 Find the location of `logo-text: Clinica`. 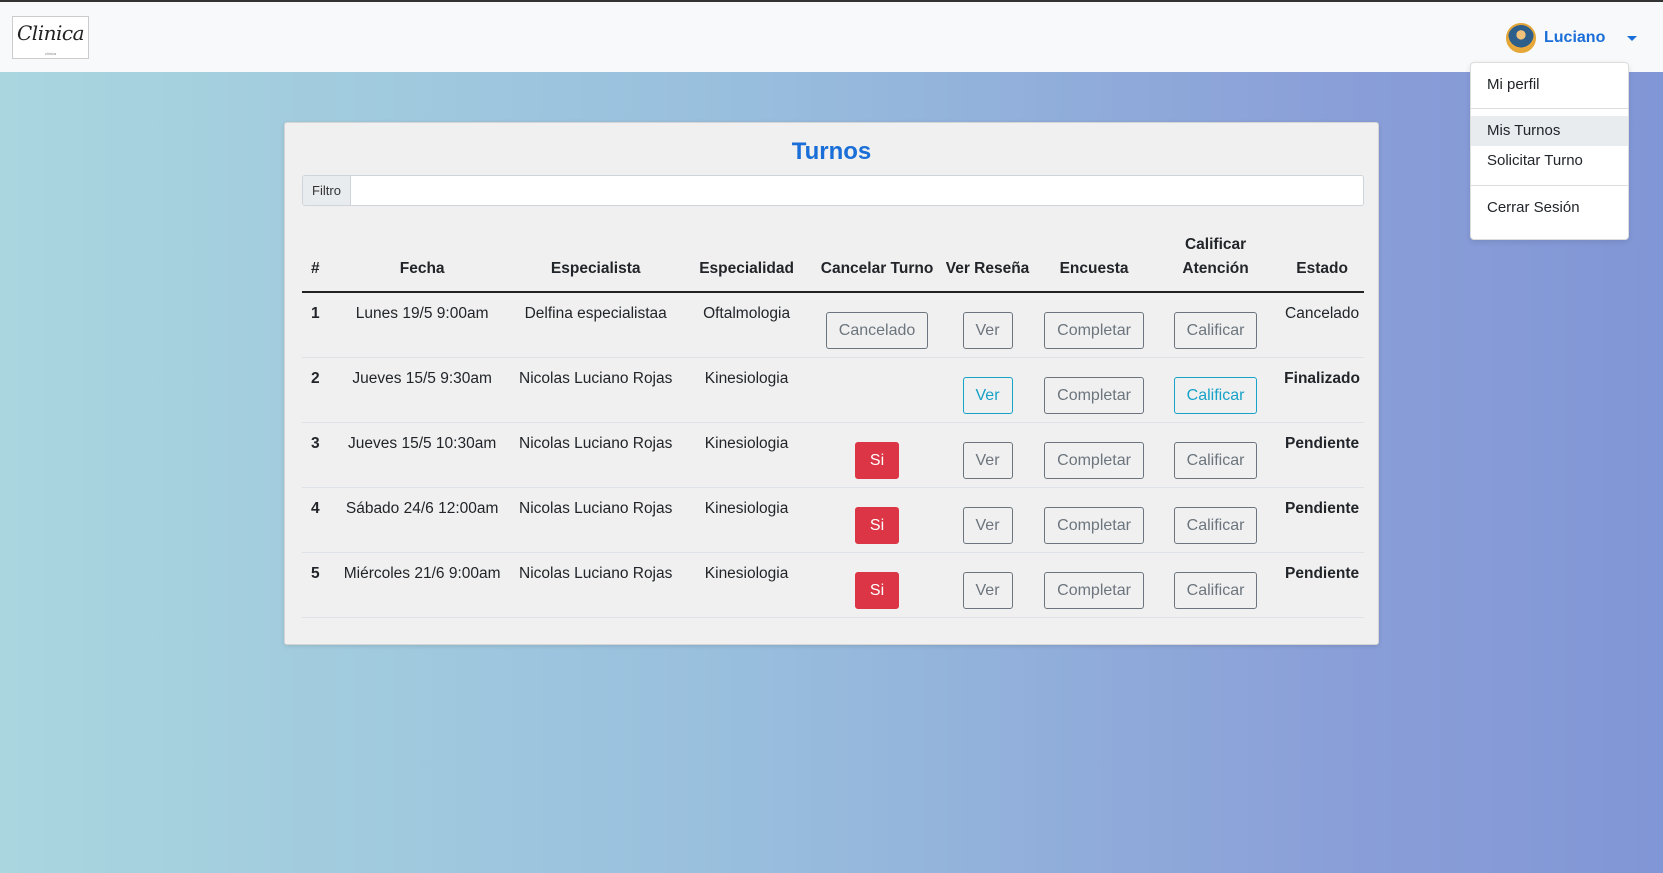

logo-text: Clinica is located at coordinates (51, 33).